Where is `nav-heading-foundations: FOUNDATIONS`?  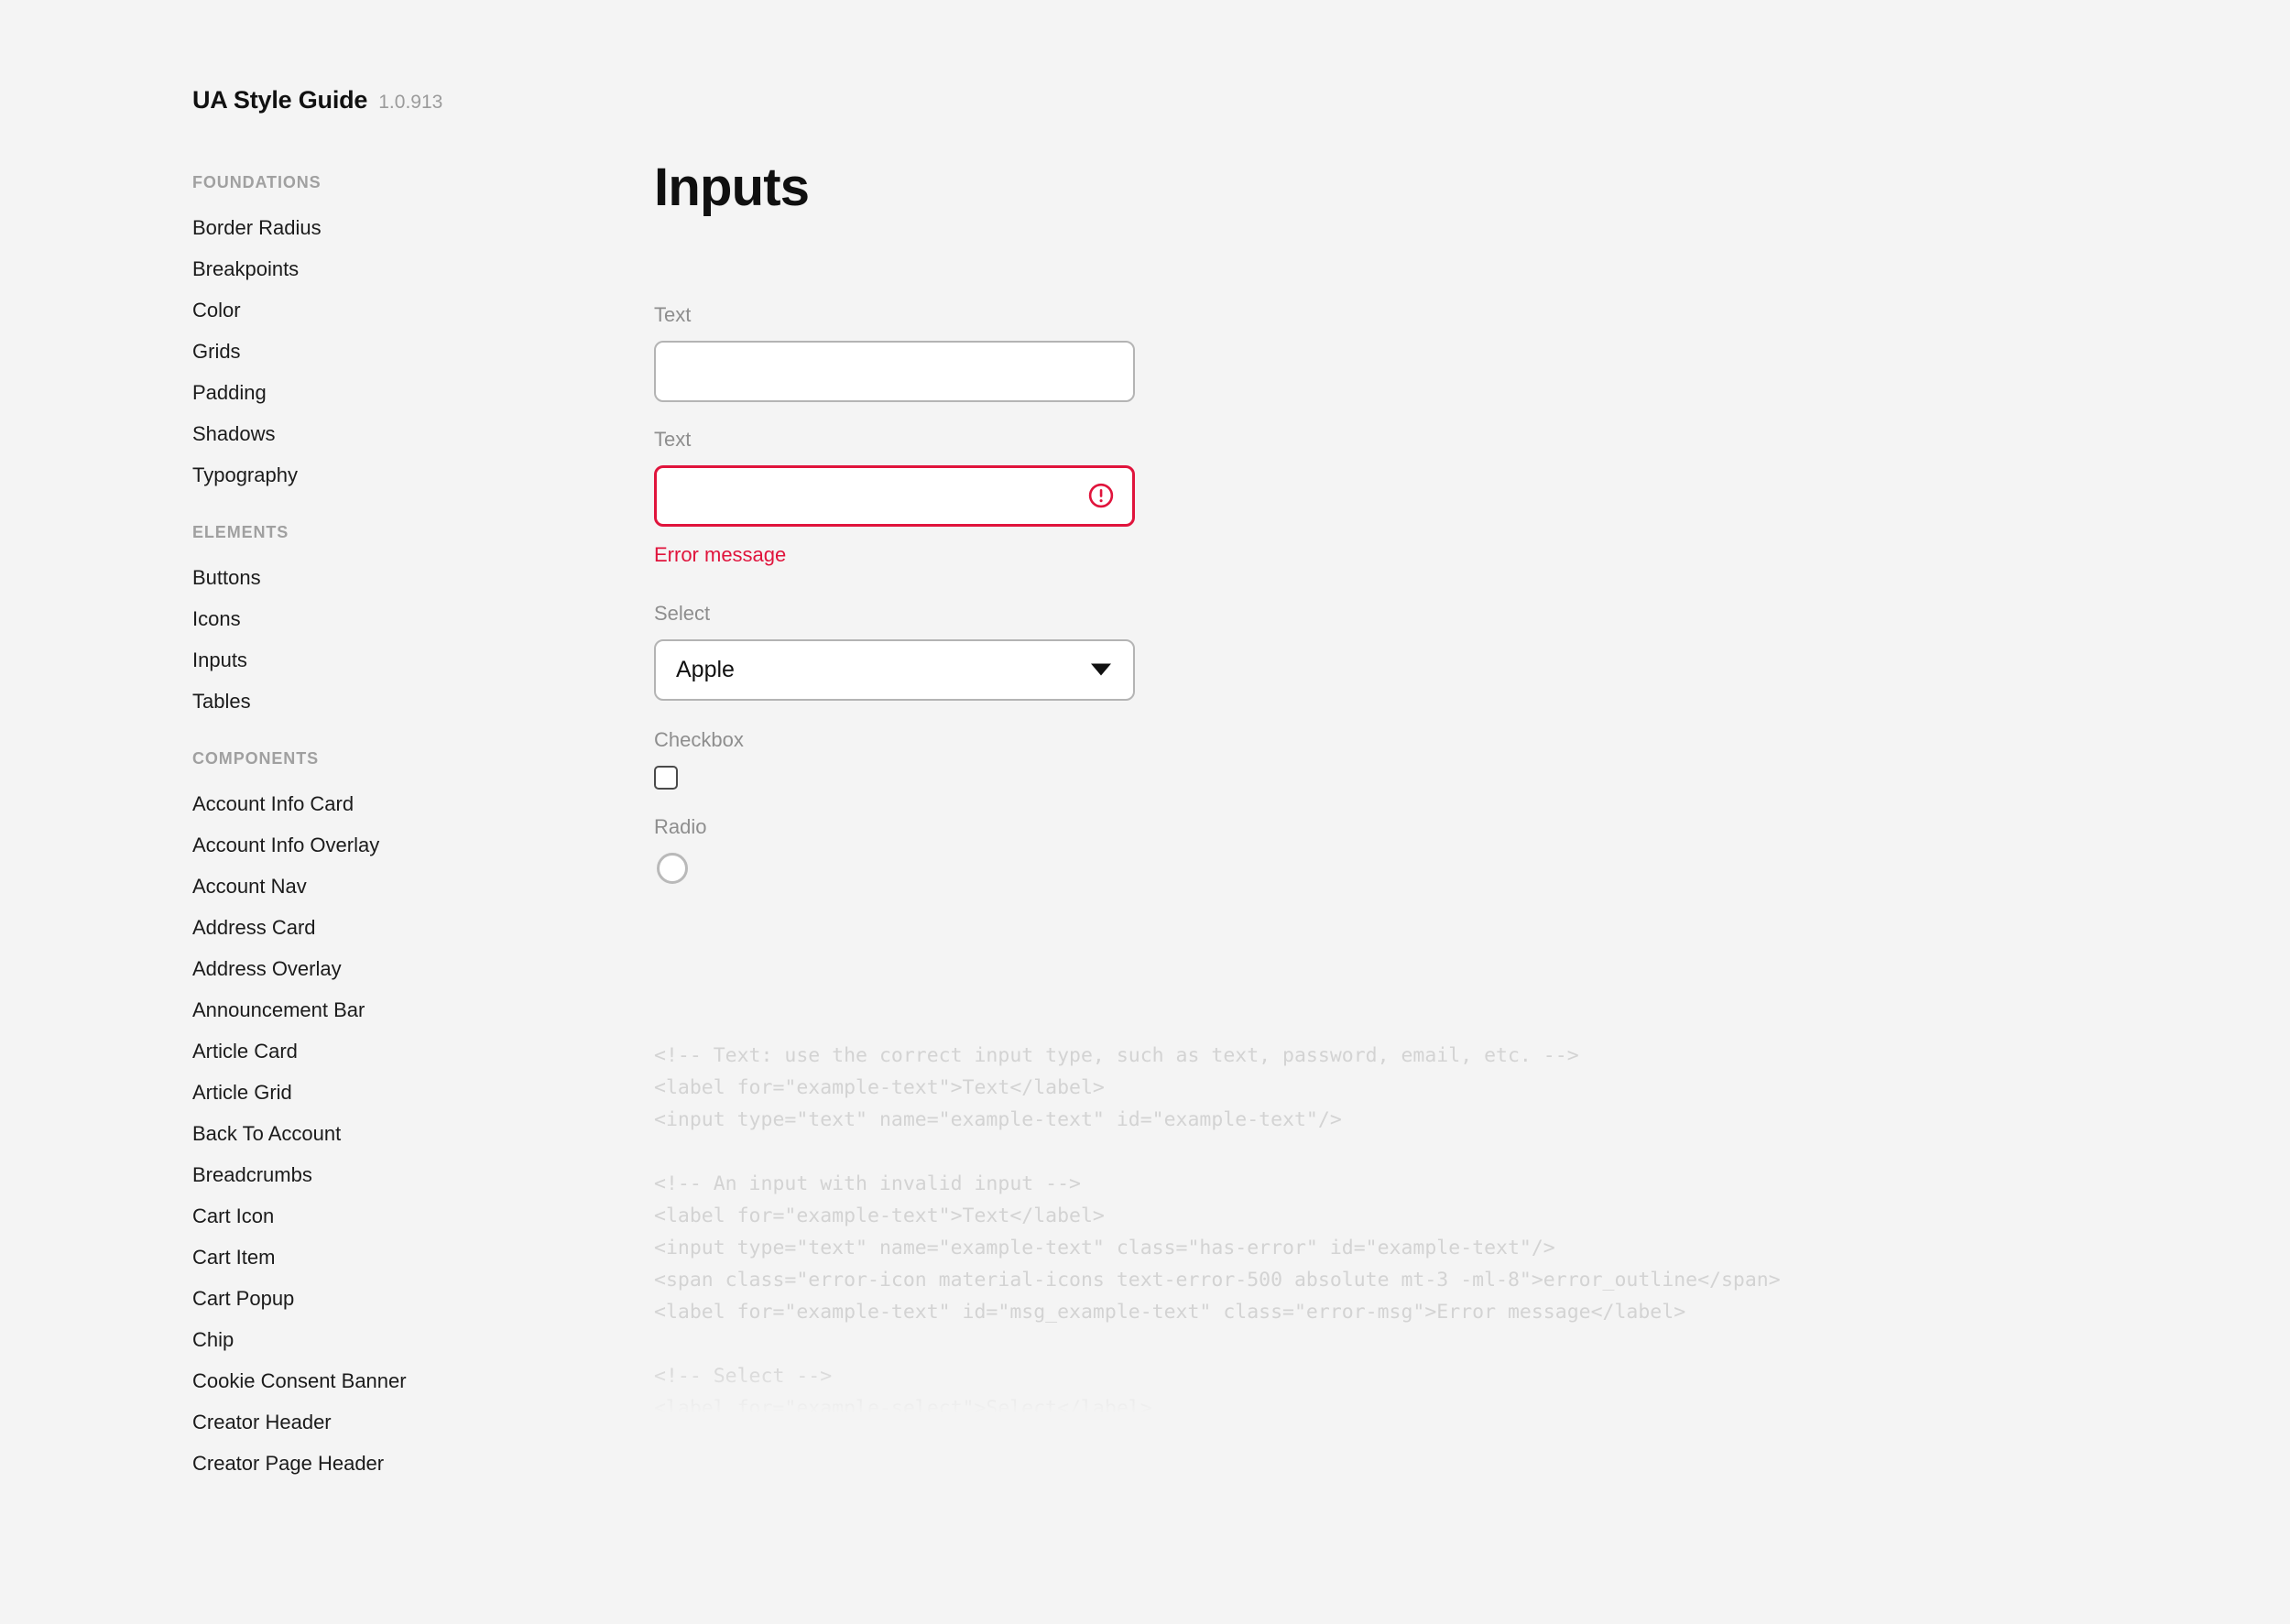 nav-heading-foundations: FOUNDATIONS is located at coordinates (257, 182).